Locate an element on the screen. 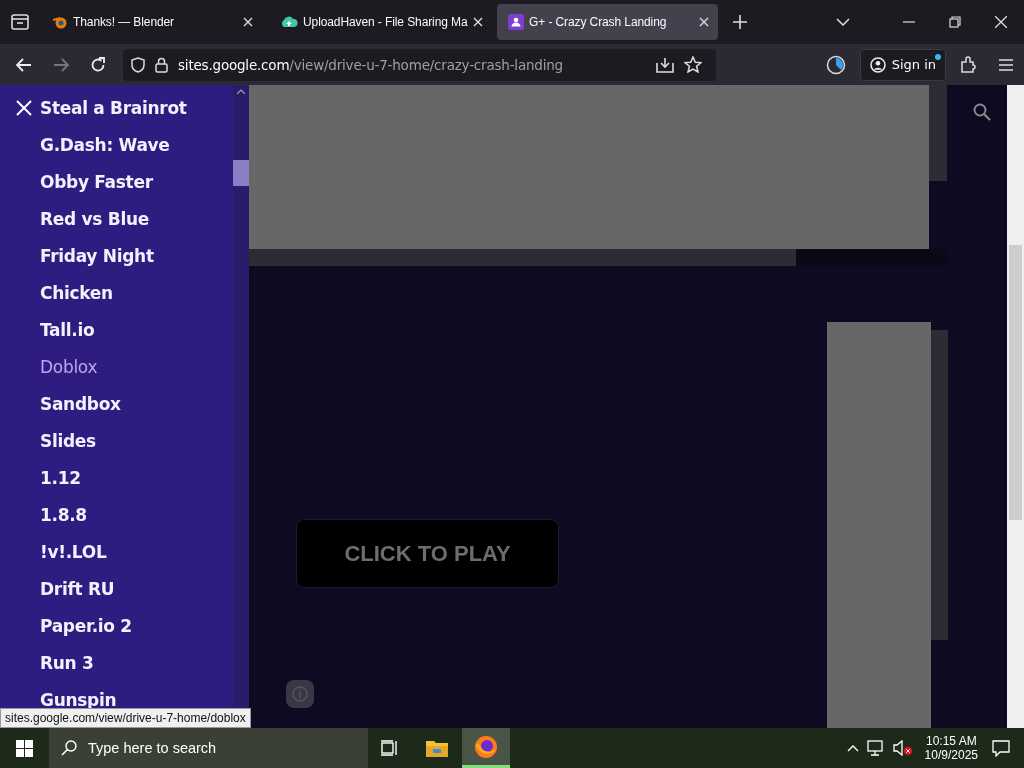  browser-icon is located at coordinates (486, 746).